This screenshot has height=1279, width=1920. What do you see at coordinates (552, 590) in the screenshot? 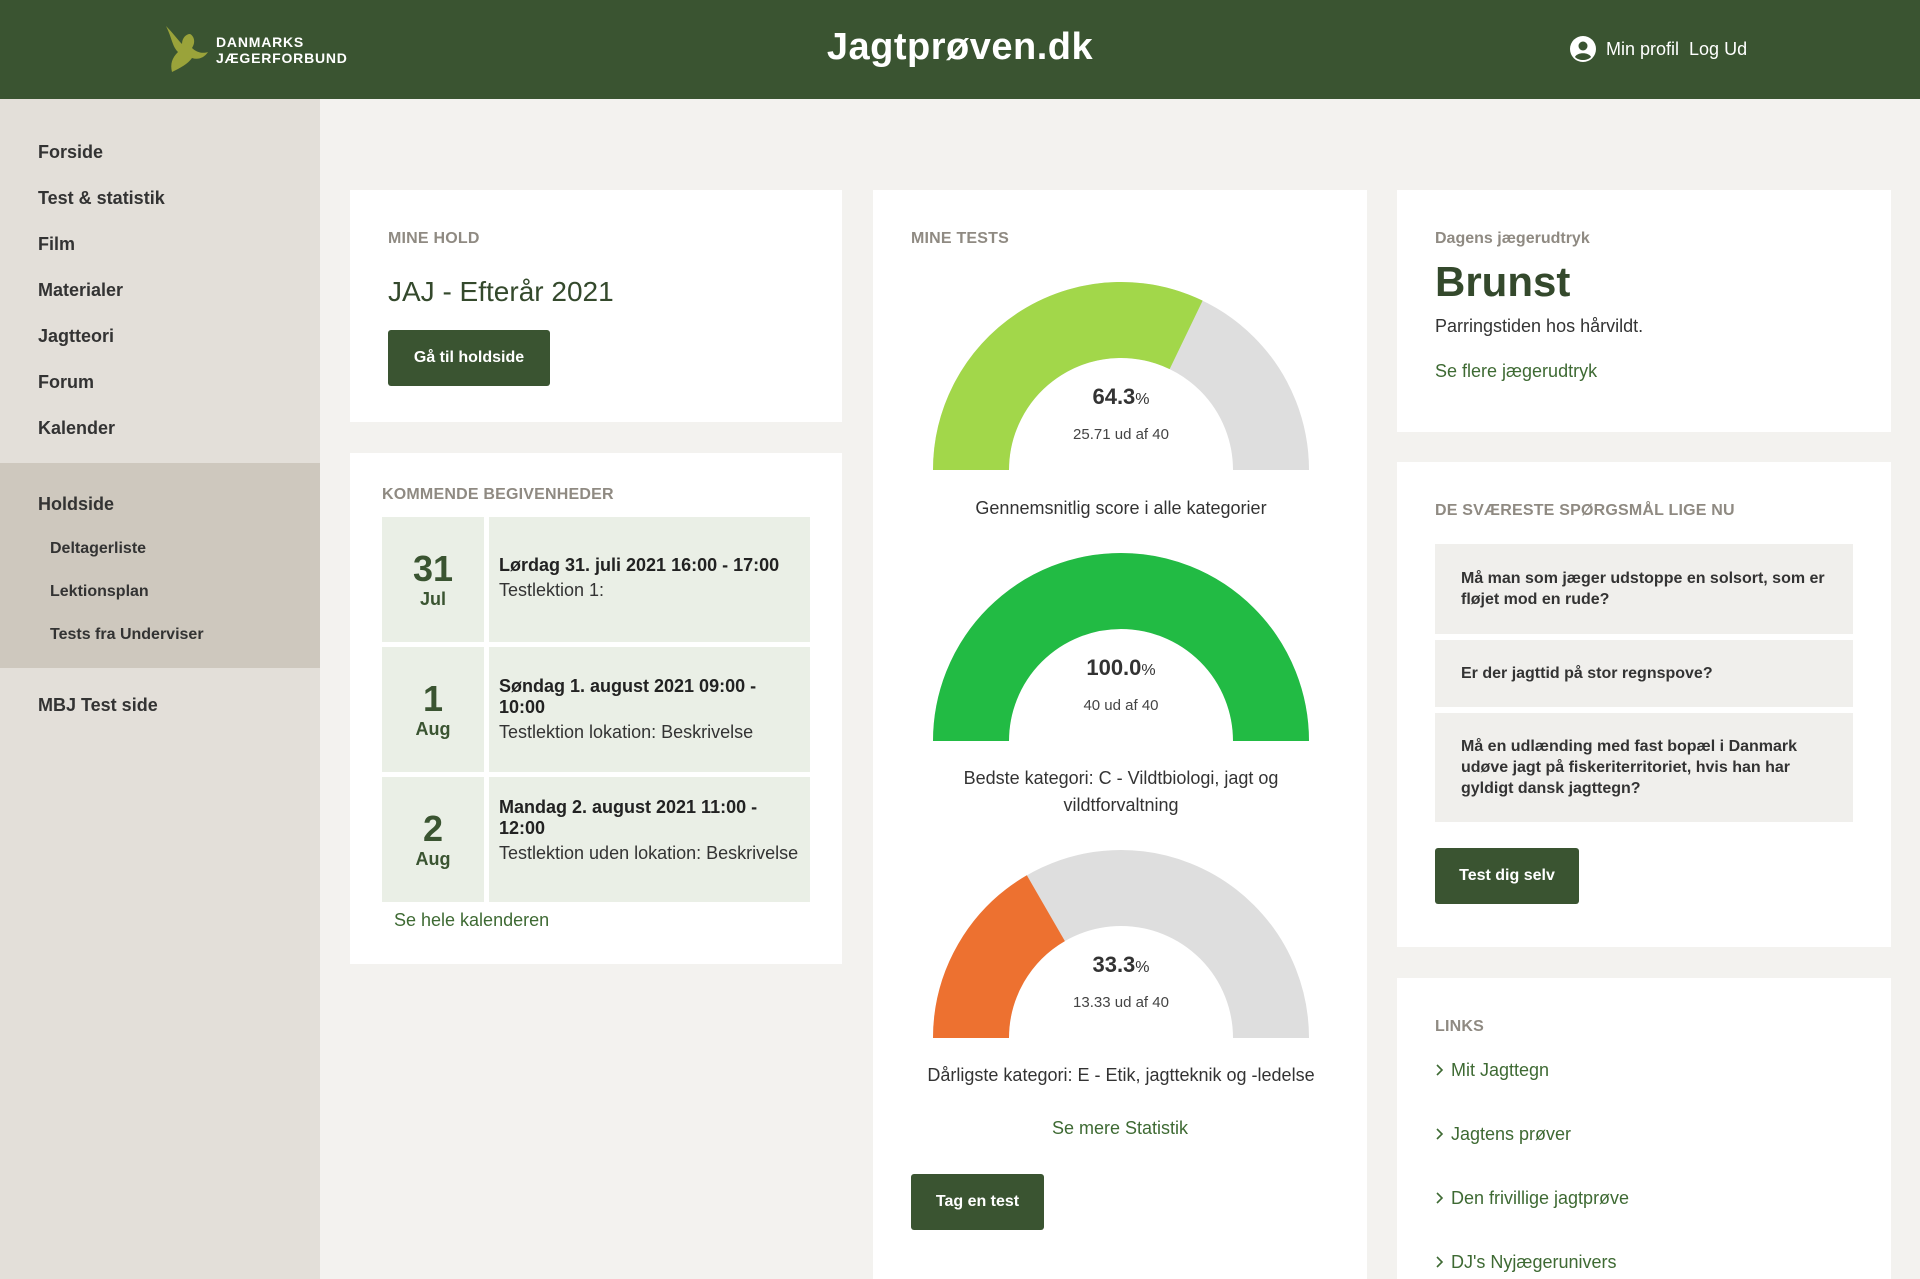
I see `event-description: Testlektion 1:` at bounding box center [552, 590].